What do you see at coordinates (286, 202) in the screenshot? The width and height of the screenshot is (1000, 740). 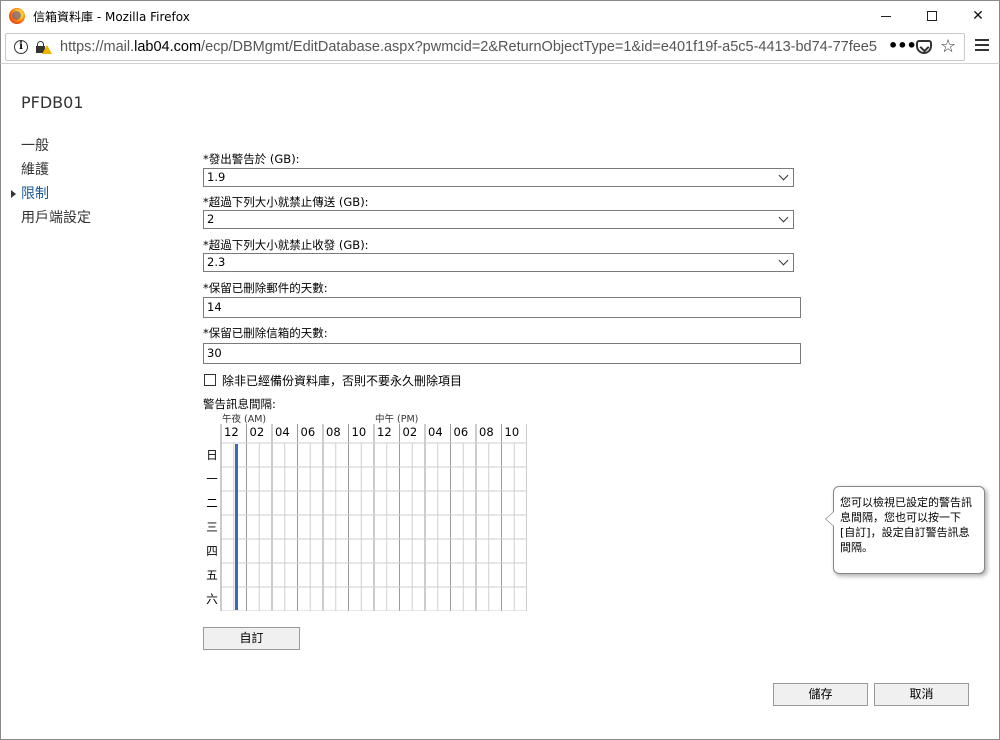 I see `prohibit-send-label: *超過下列大小就禁止傳送 (GB):` at bounding box center [286, 202].